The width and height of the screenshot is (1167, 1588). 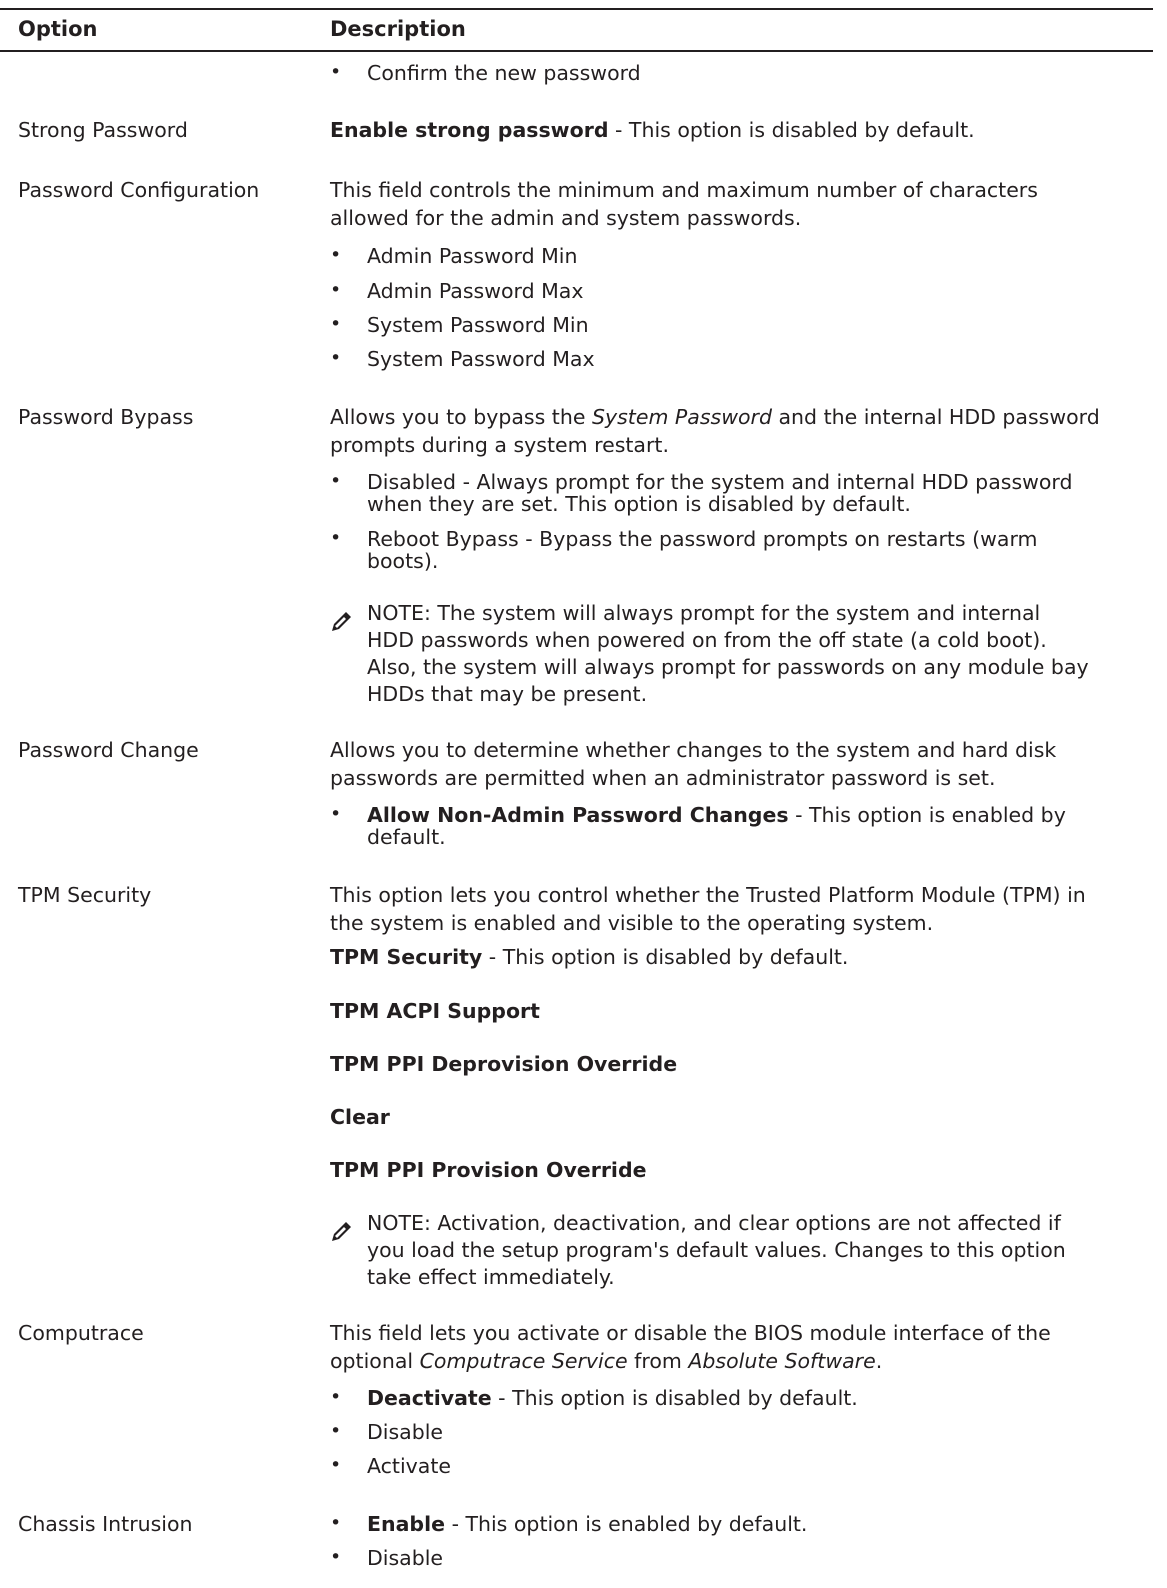 What do you see at coordinates (504, 1064) in the screenshot?
I see `tpm-ppi-deprovision-override: TPM PPI Deprovision Override` at bounding box center [504, 1064].